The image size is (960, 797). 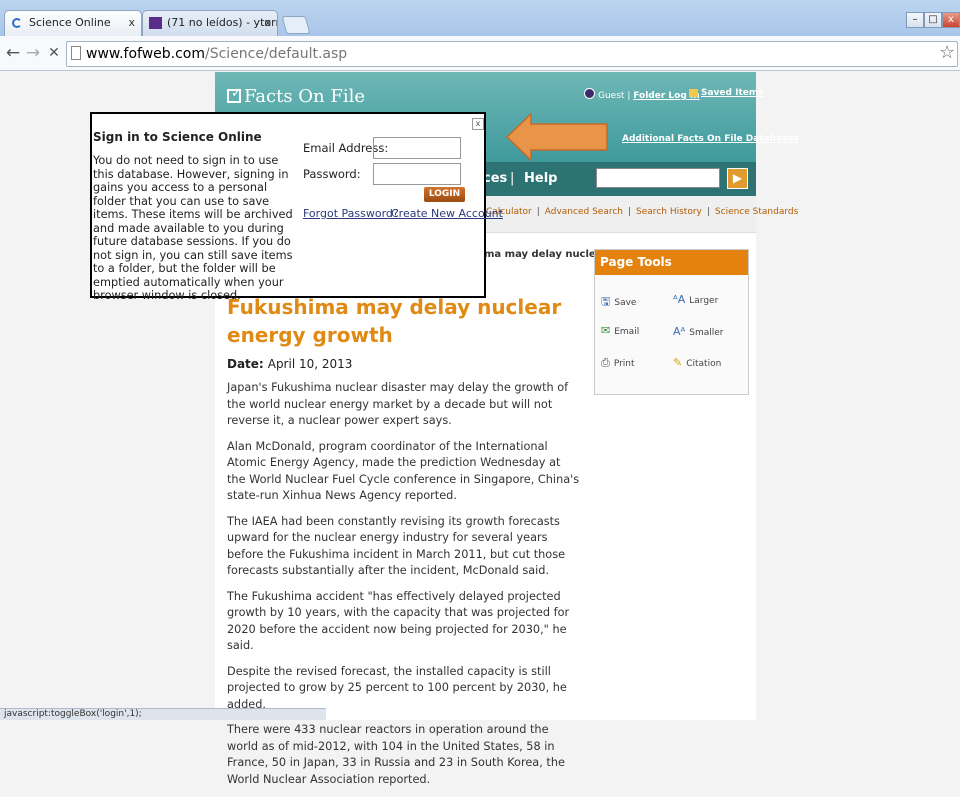 What do you see at coordinates (495, 178) in the screenshot?
I see `nav-item-resources: ces` at bounding box center [495, 178].